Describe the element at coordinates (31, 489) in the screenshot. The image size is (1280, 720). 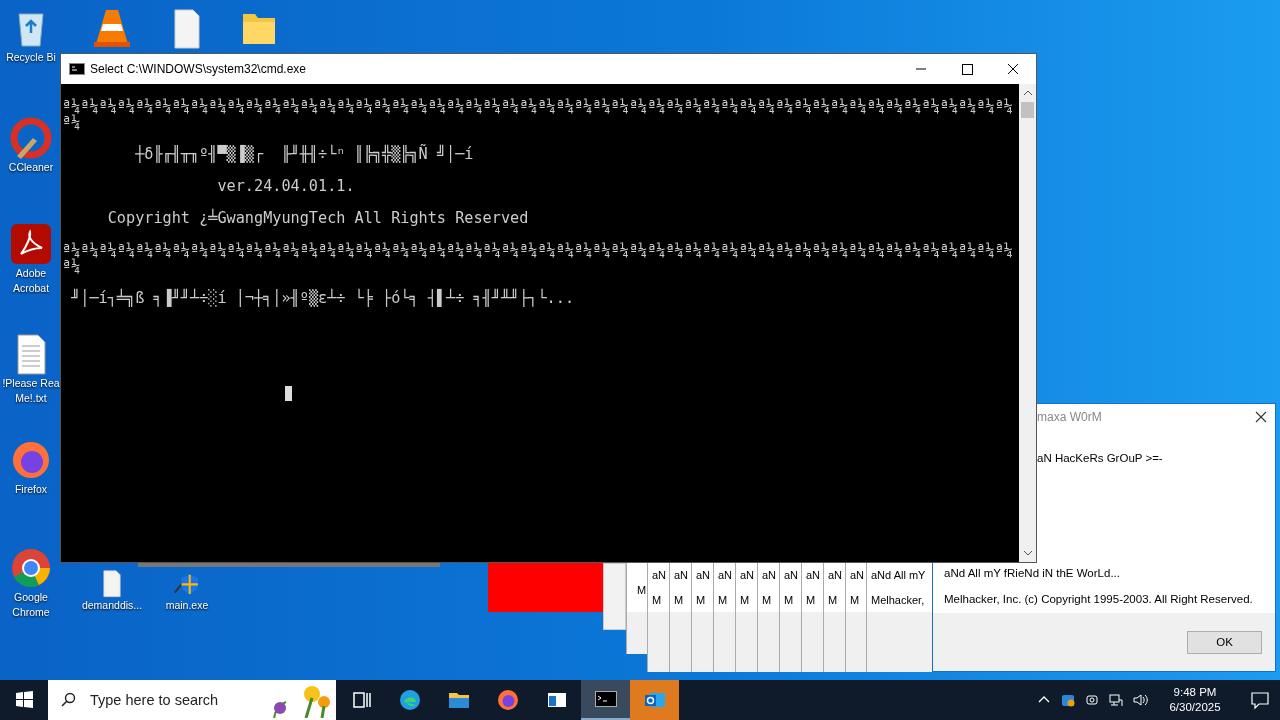
I see `icon-label: Firefox` at that location.